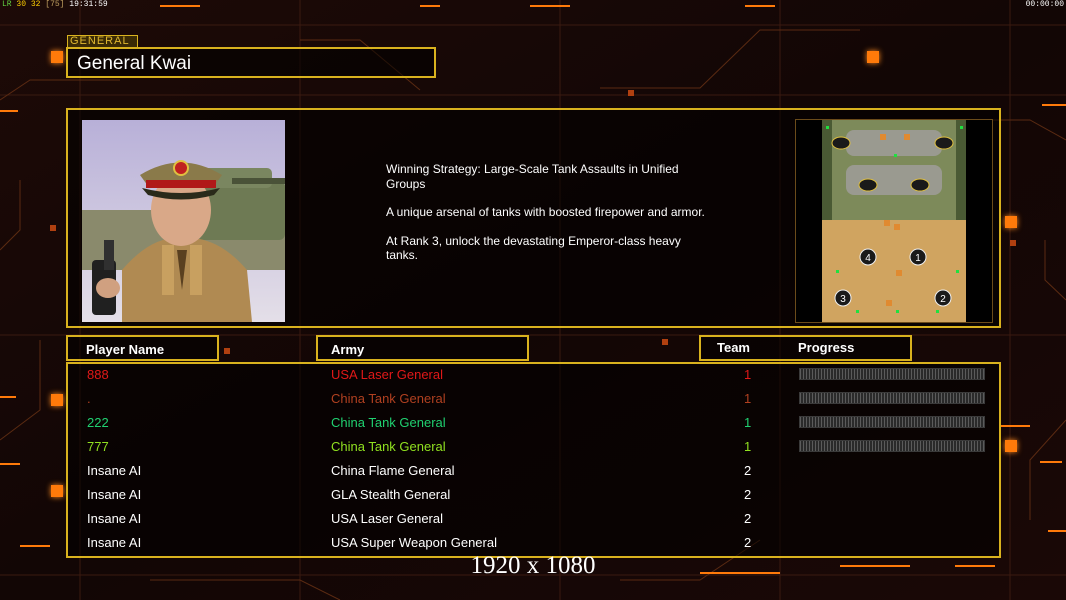 This screenshot has height=600, width=1066. Describe the element at coordinates (1044, 4) in the screenshot. I see `status-bar-right: 00:00:00` at that location.